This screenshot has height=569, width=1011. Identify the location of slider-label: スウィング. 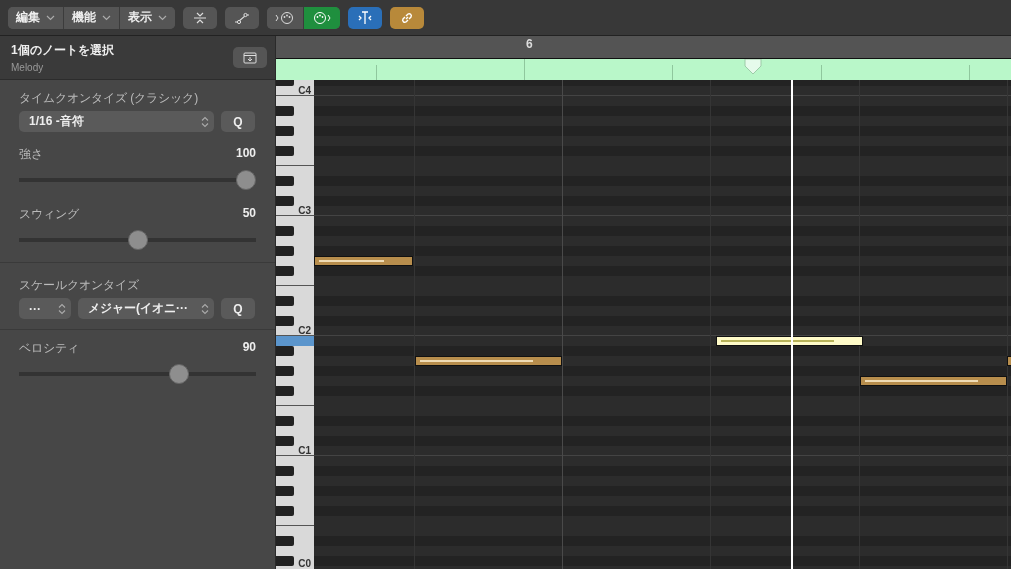
(49, 214).